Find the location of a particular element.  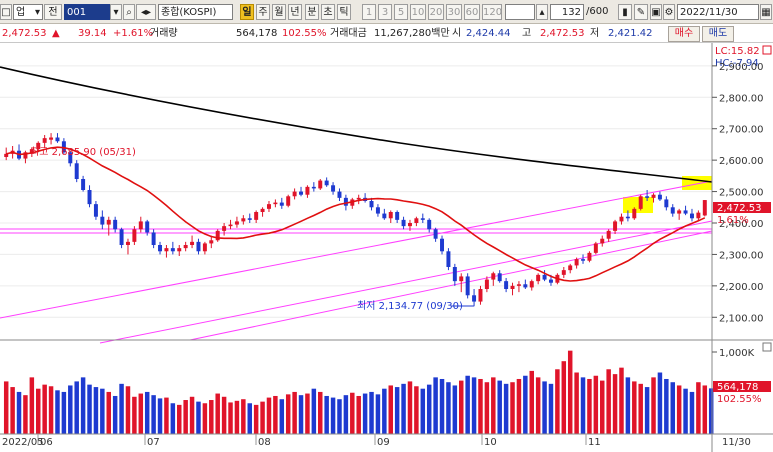

interval-button-3: 3 is located at coordinates (385, 12).